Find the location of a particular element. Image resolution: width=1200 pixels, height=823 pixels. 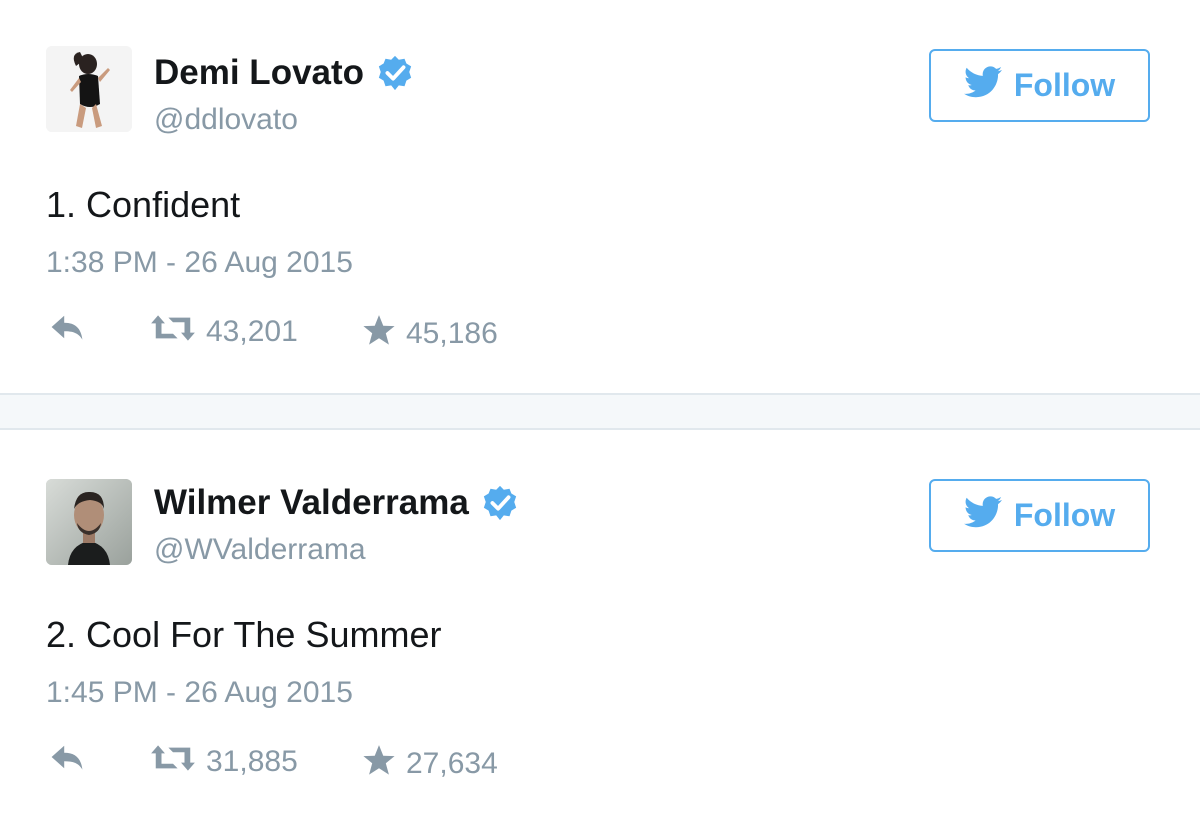

tweet-timestamp: 1:45 PM - 26 Aug 2015 is located at coordinates (199, 693).